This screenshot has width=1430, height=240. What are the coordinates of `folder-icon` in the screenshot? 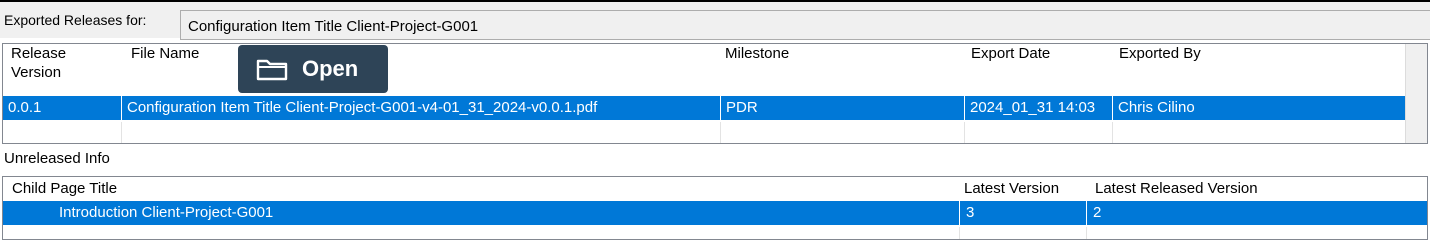 It's located at (272, 70).